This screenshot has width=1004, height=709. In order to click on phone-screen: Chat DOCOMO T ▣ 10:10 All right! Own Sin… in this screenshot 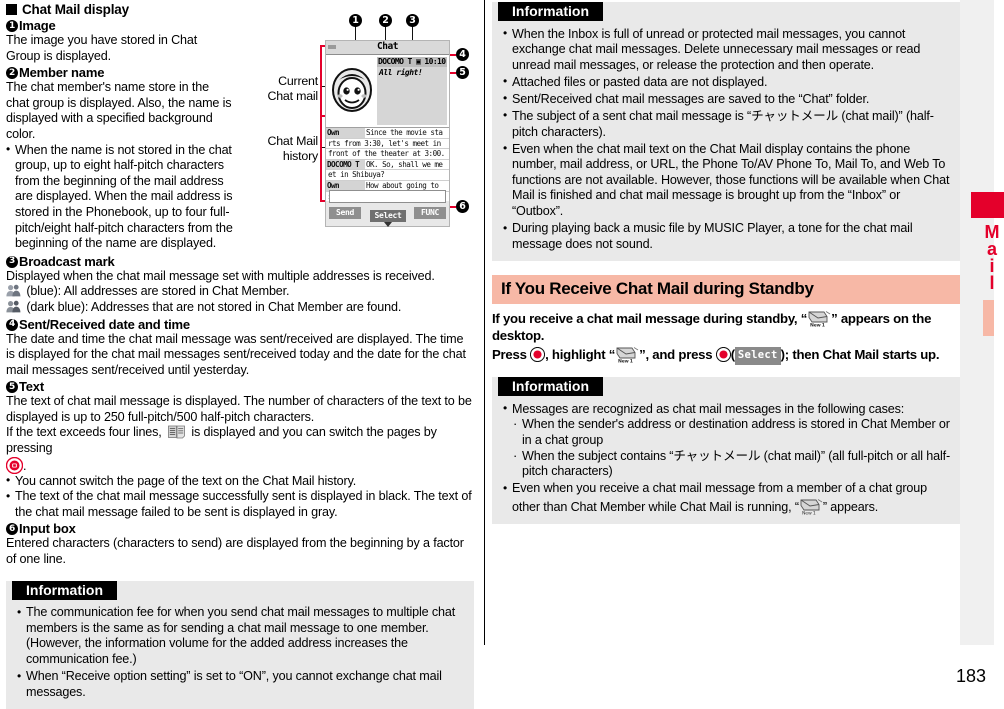, I will do `click(387, 133)`.